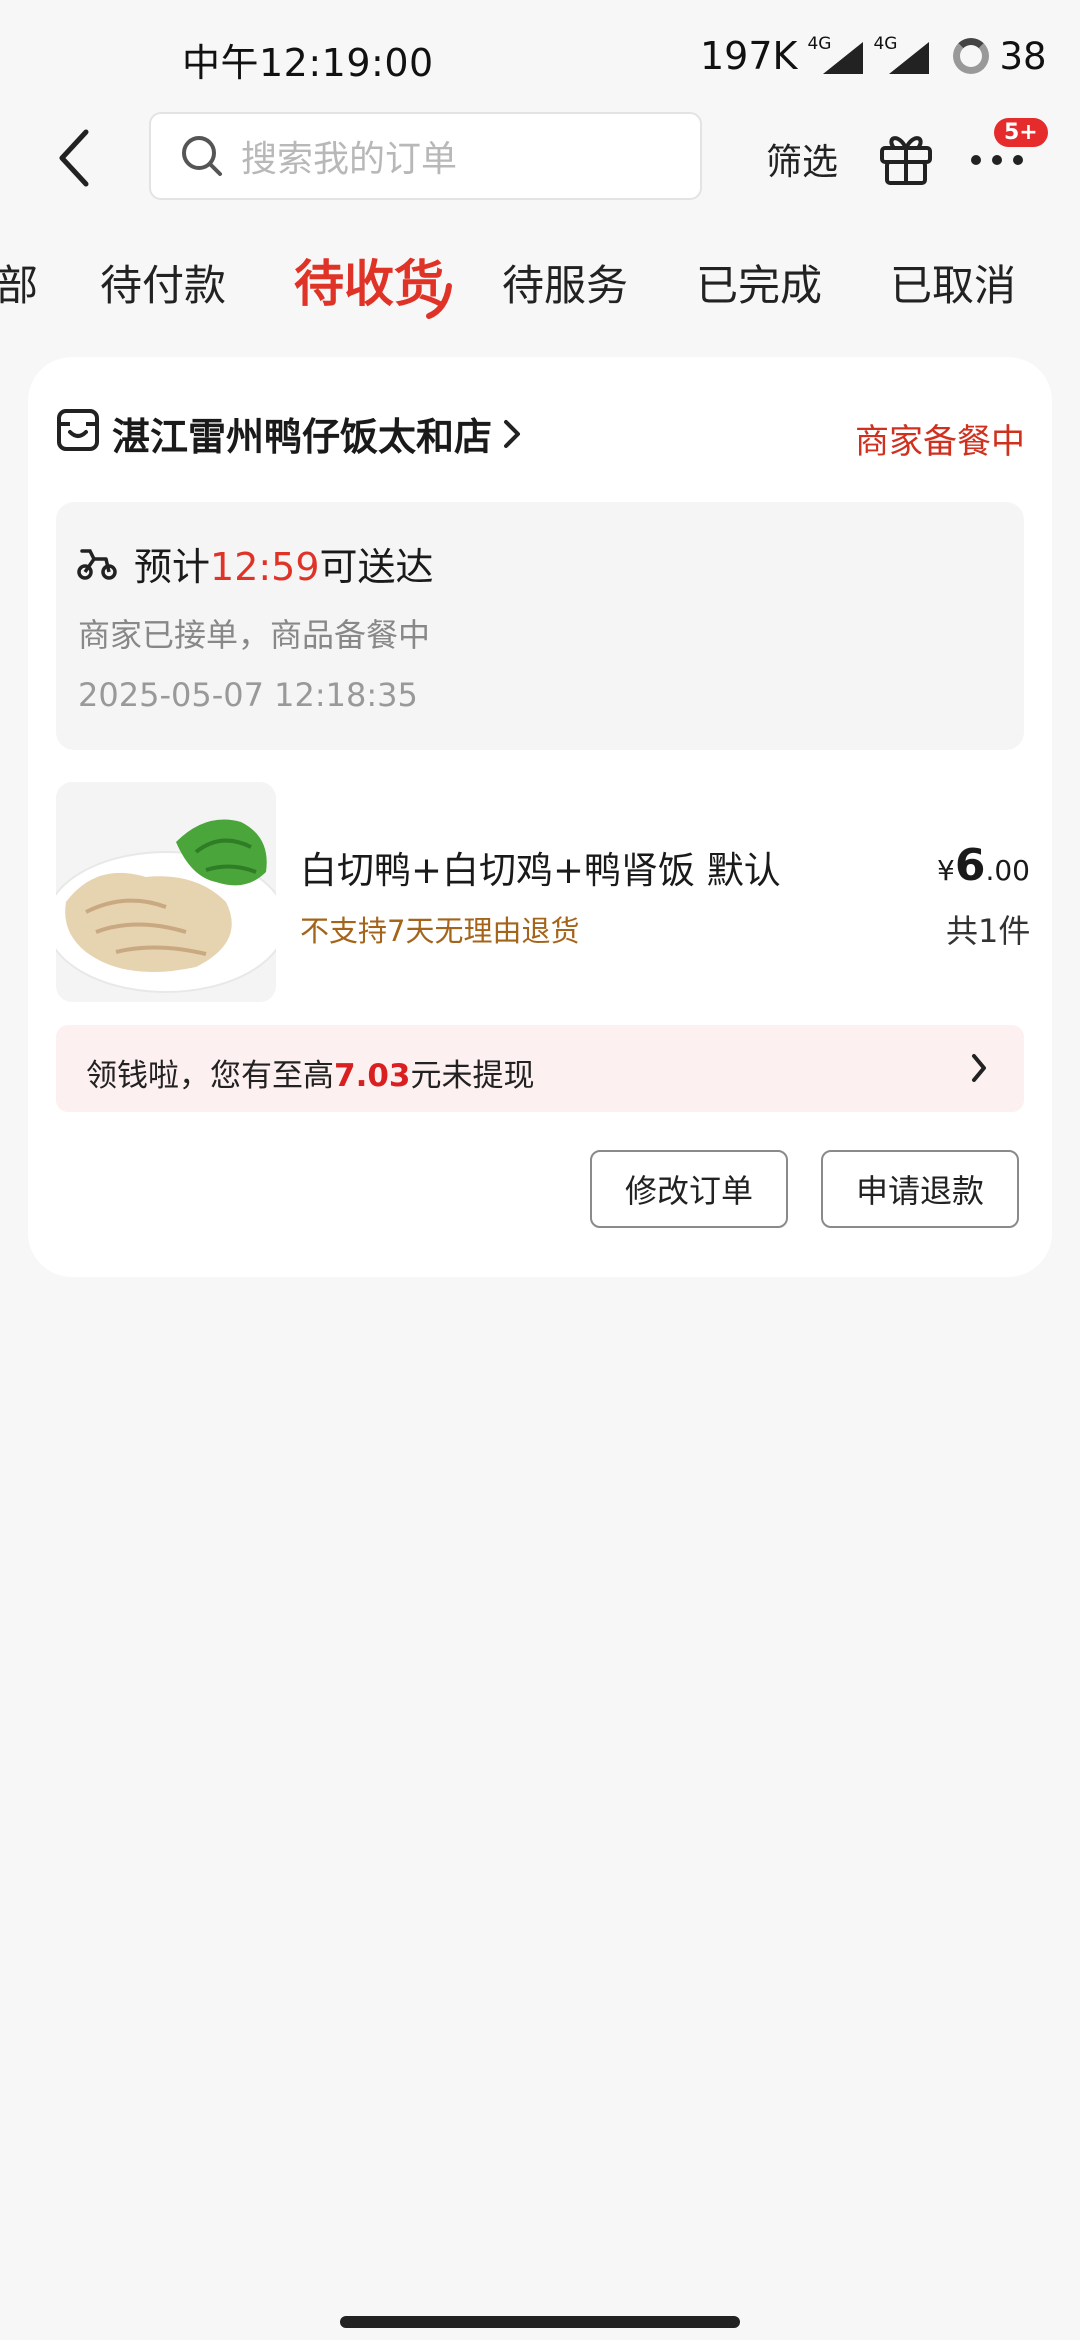  What do you see at coordinates (166, 892) in the screenshot?
I see `food-image` at bounding box center [166, 892].